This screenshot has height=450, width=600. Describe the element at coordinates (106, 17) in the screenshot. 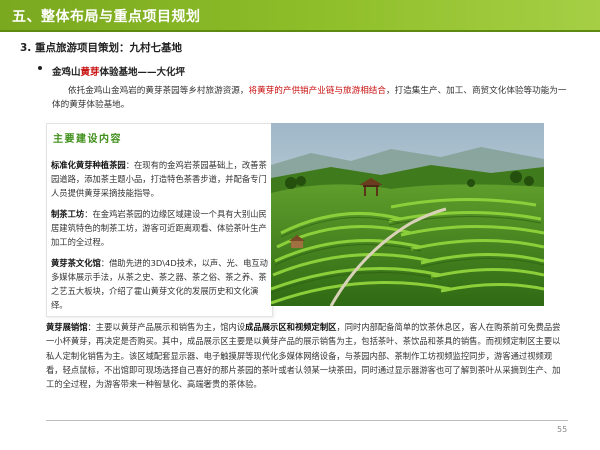

I see `page-title: 五、整体布局与重点项目规划` at that location.